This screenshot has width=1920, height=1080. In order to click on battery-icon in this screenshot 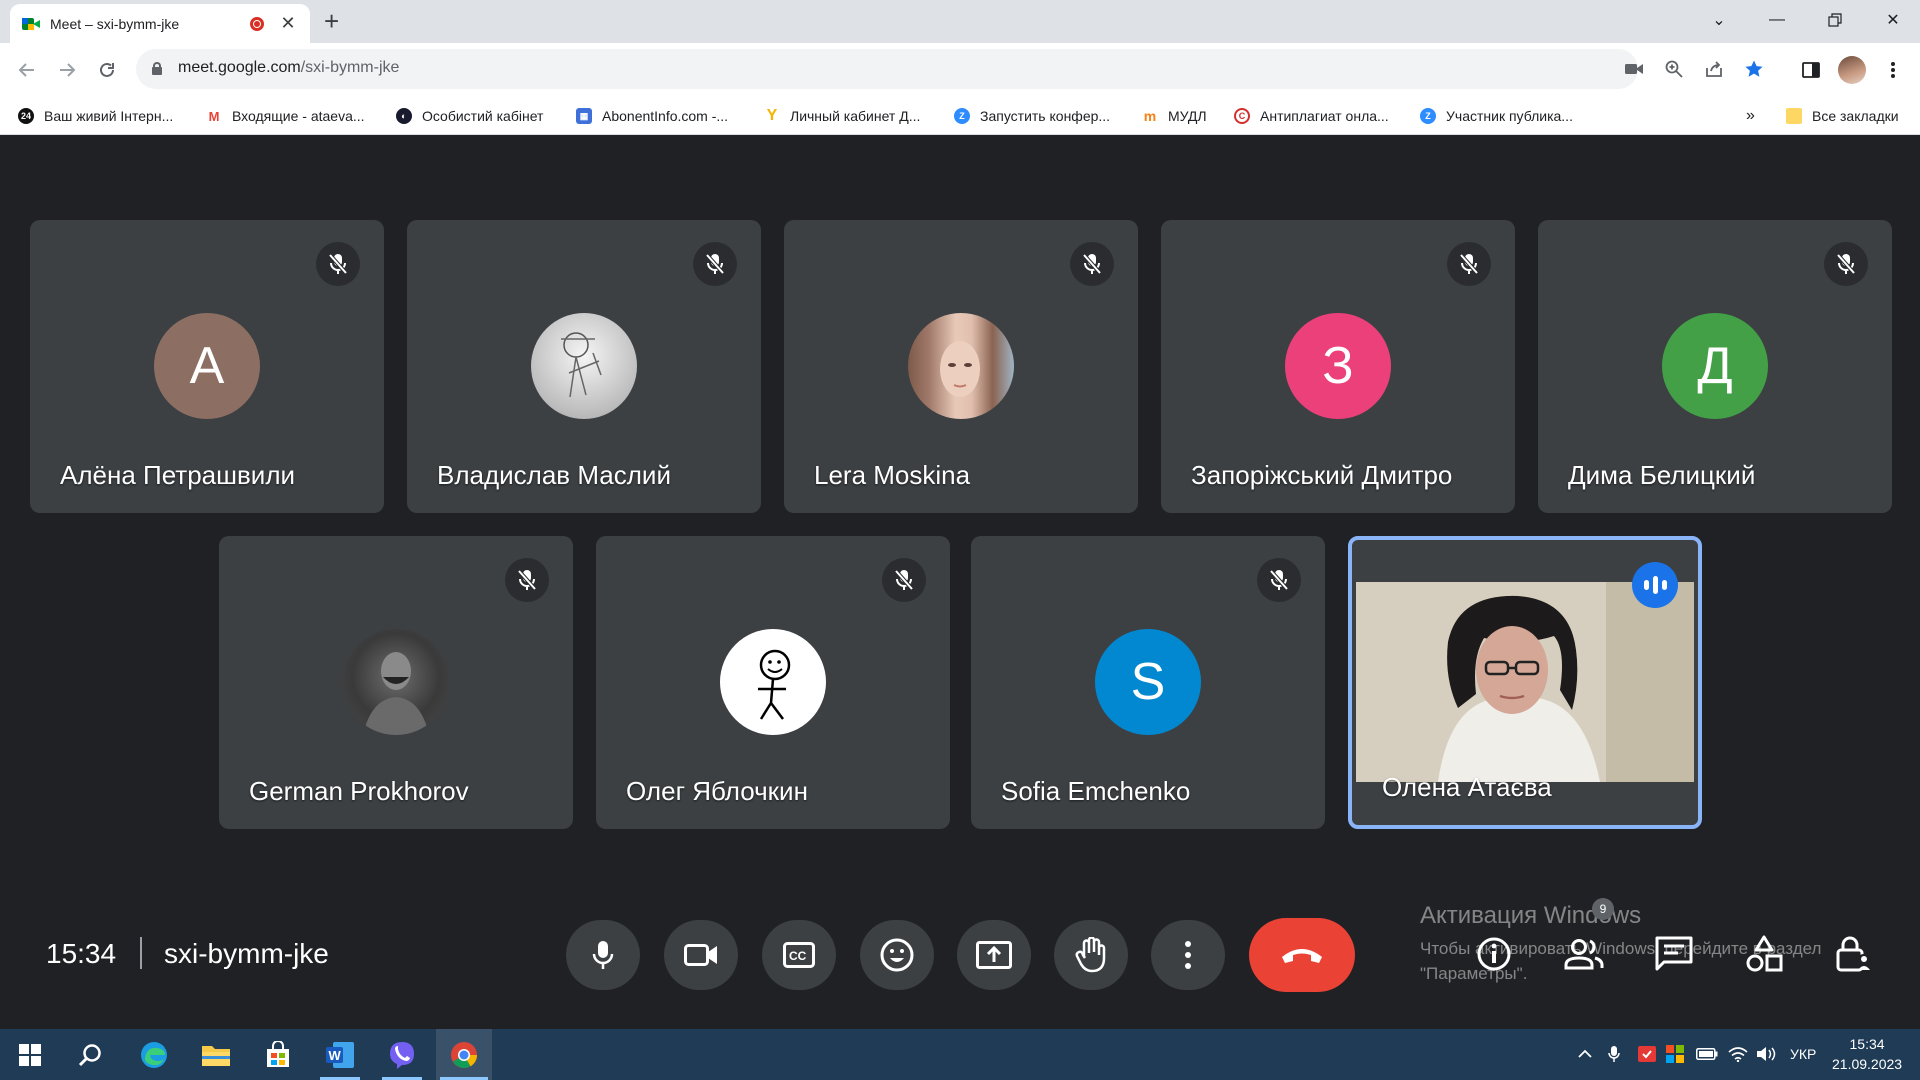, I will do `click(1707, 1054)`.